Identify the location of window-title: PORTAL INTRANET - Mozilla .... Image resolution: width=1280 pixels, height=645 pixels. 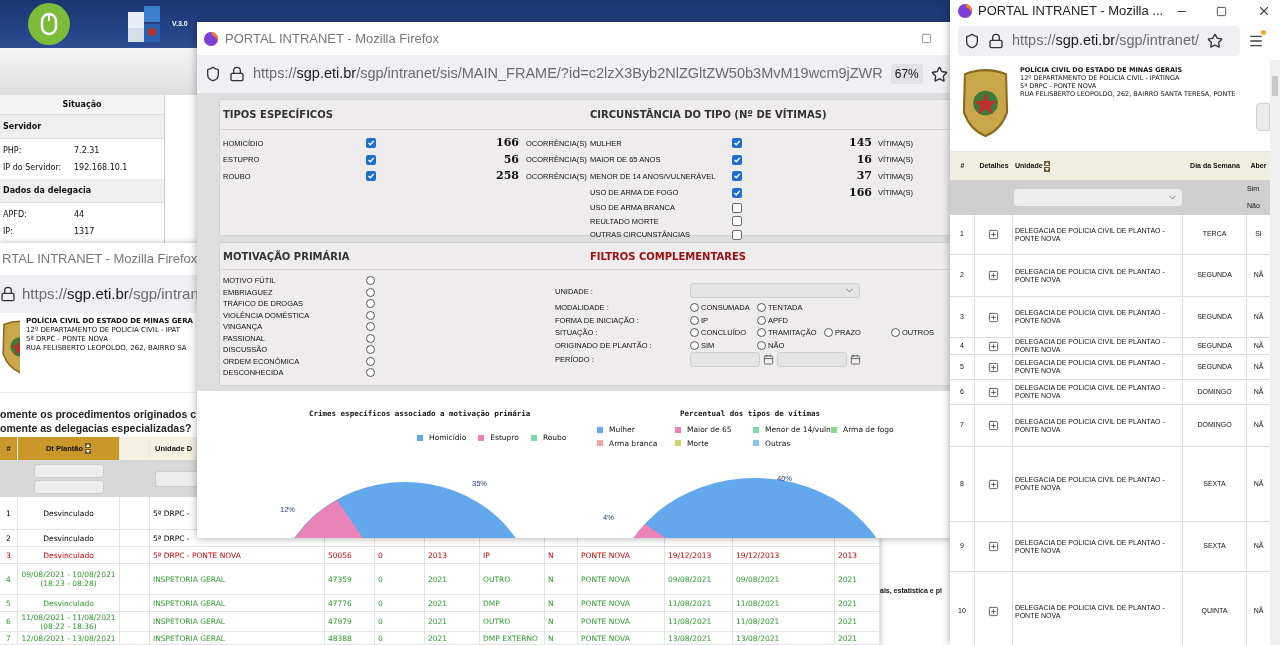
(1071, 11).